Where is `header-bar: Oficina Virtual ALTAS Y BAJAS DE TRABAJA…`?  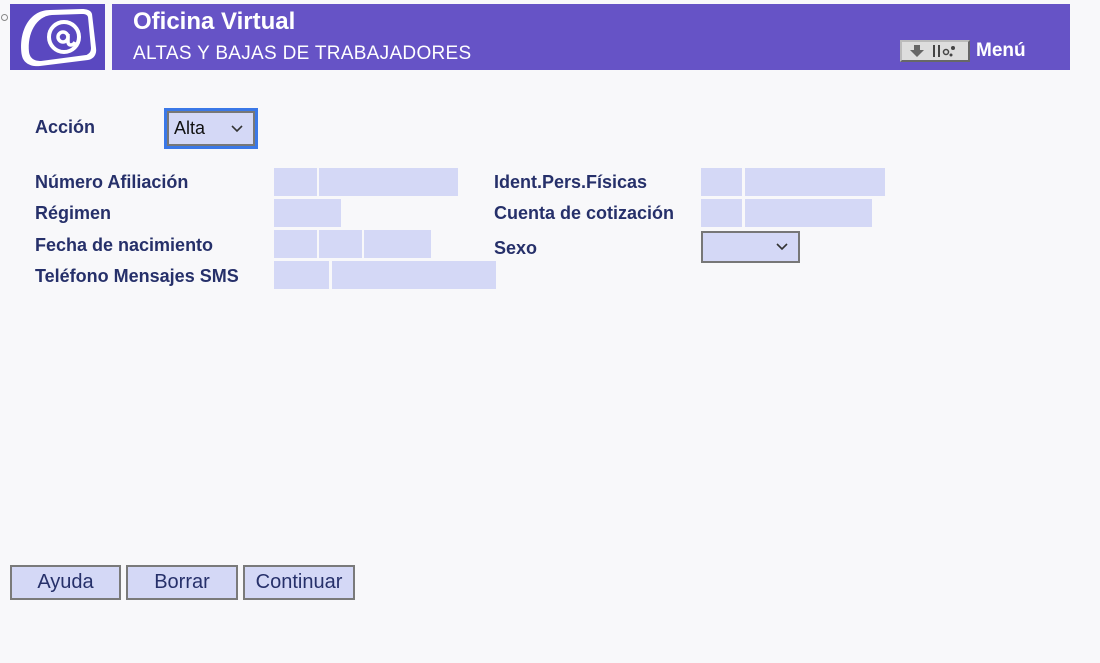 header-bar: Oficina Virtual ALTAS Y BAJAS DE TRABAJA… is located at coordinates (591, 37).